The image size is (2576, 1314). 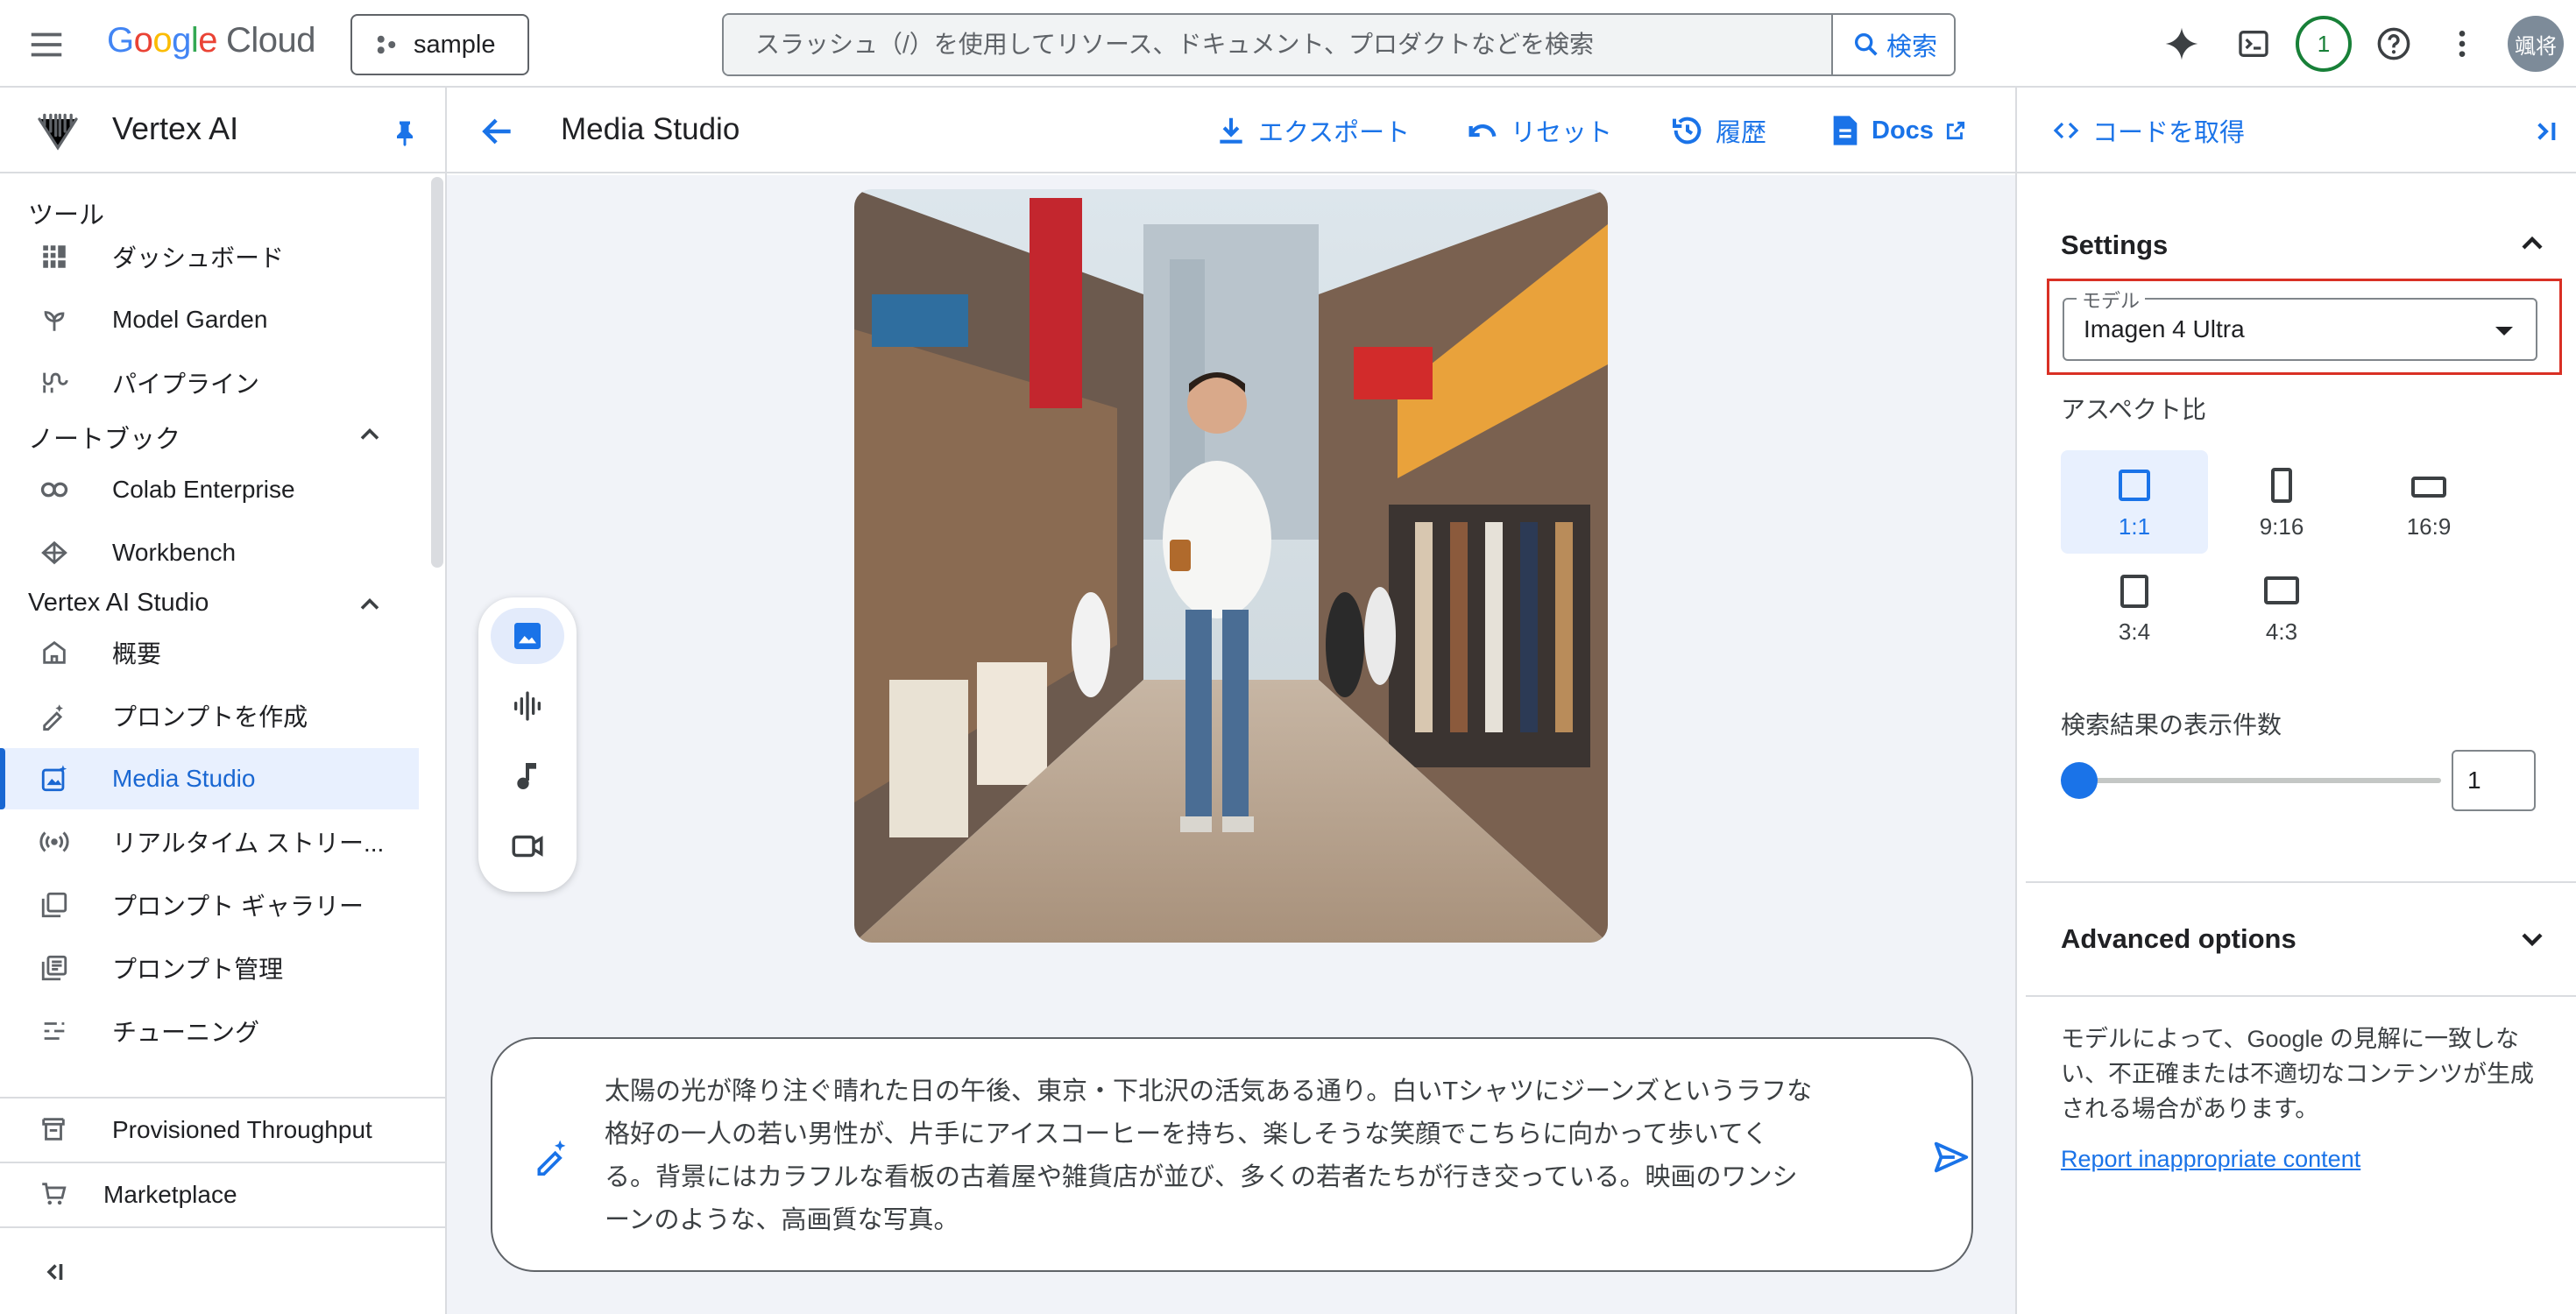 I want to click on throughput-icon, so click(x=54, y=1130).